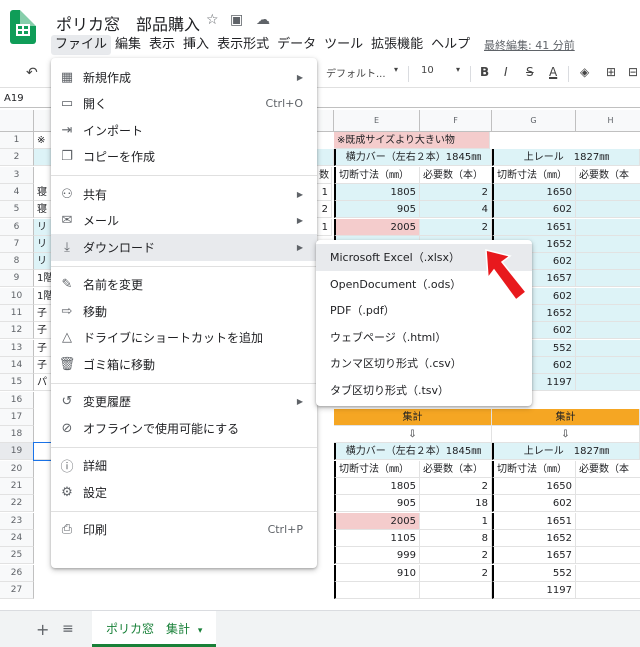 The image size is (640, 647). I want to click on menu-item-drive-shortcut: △ ドライブにショートカットを追加, so click(184, 338).